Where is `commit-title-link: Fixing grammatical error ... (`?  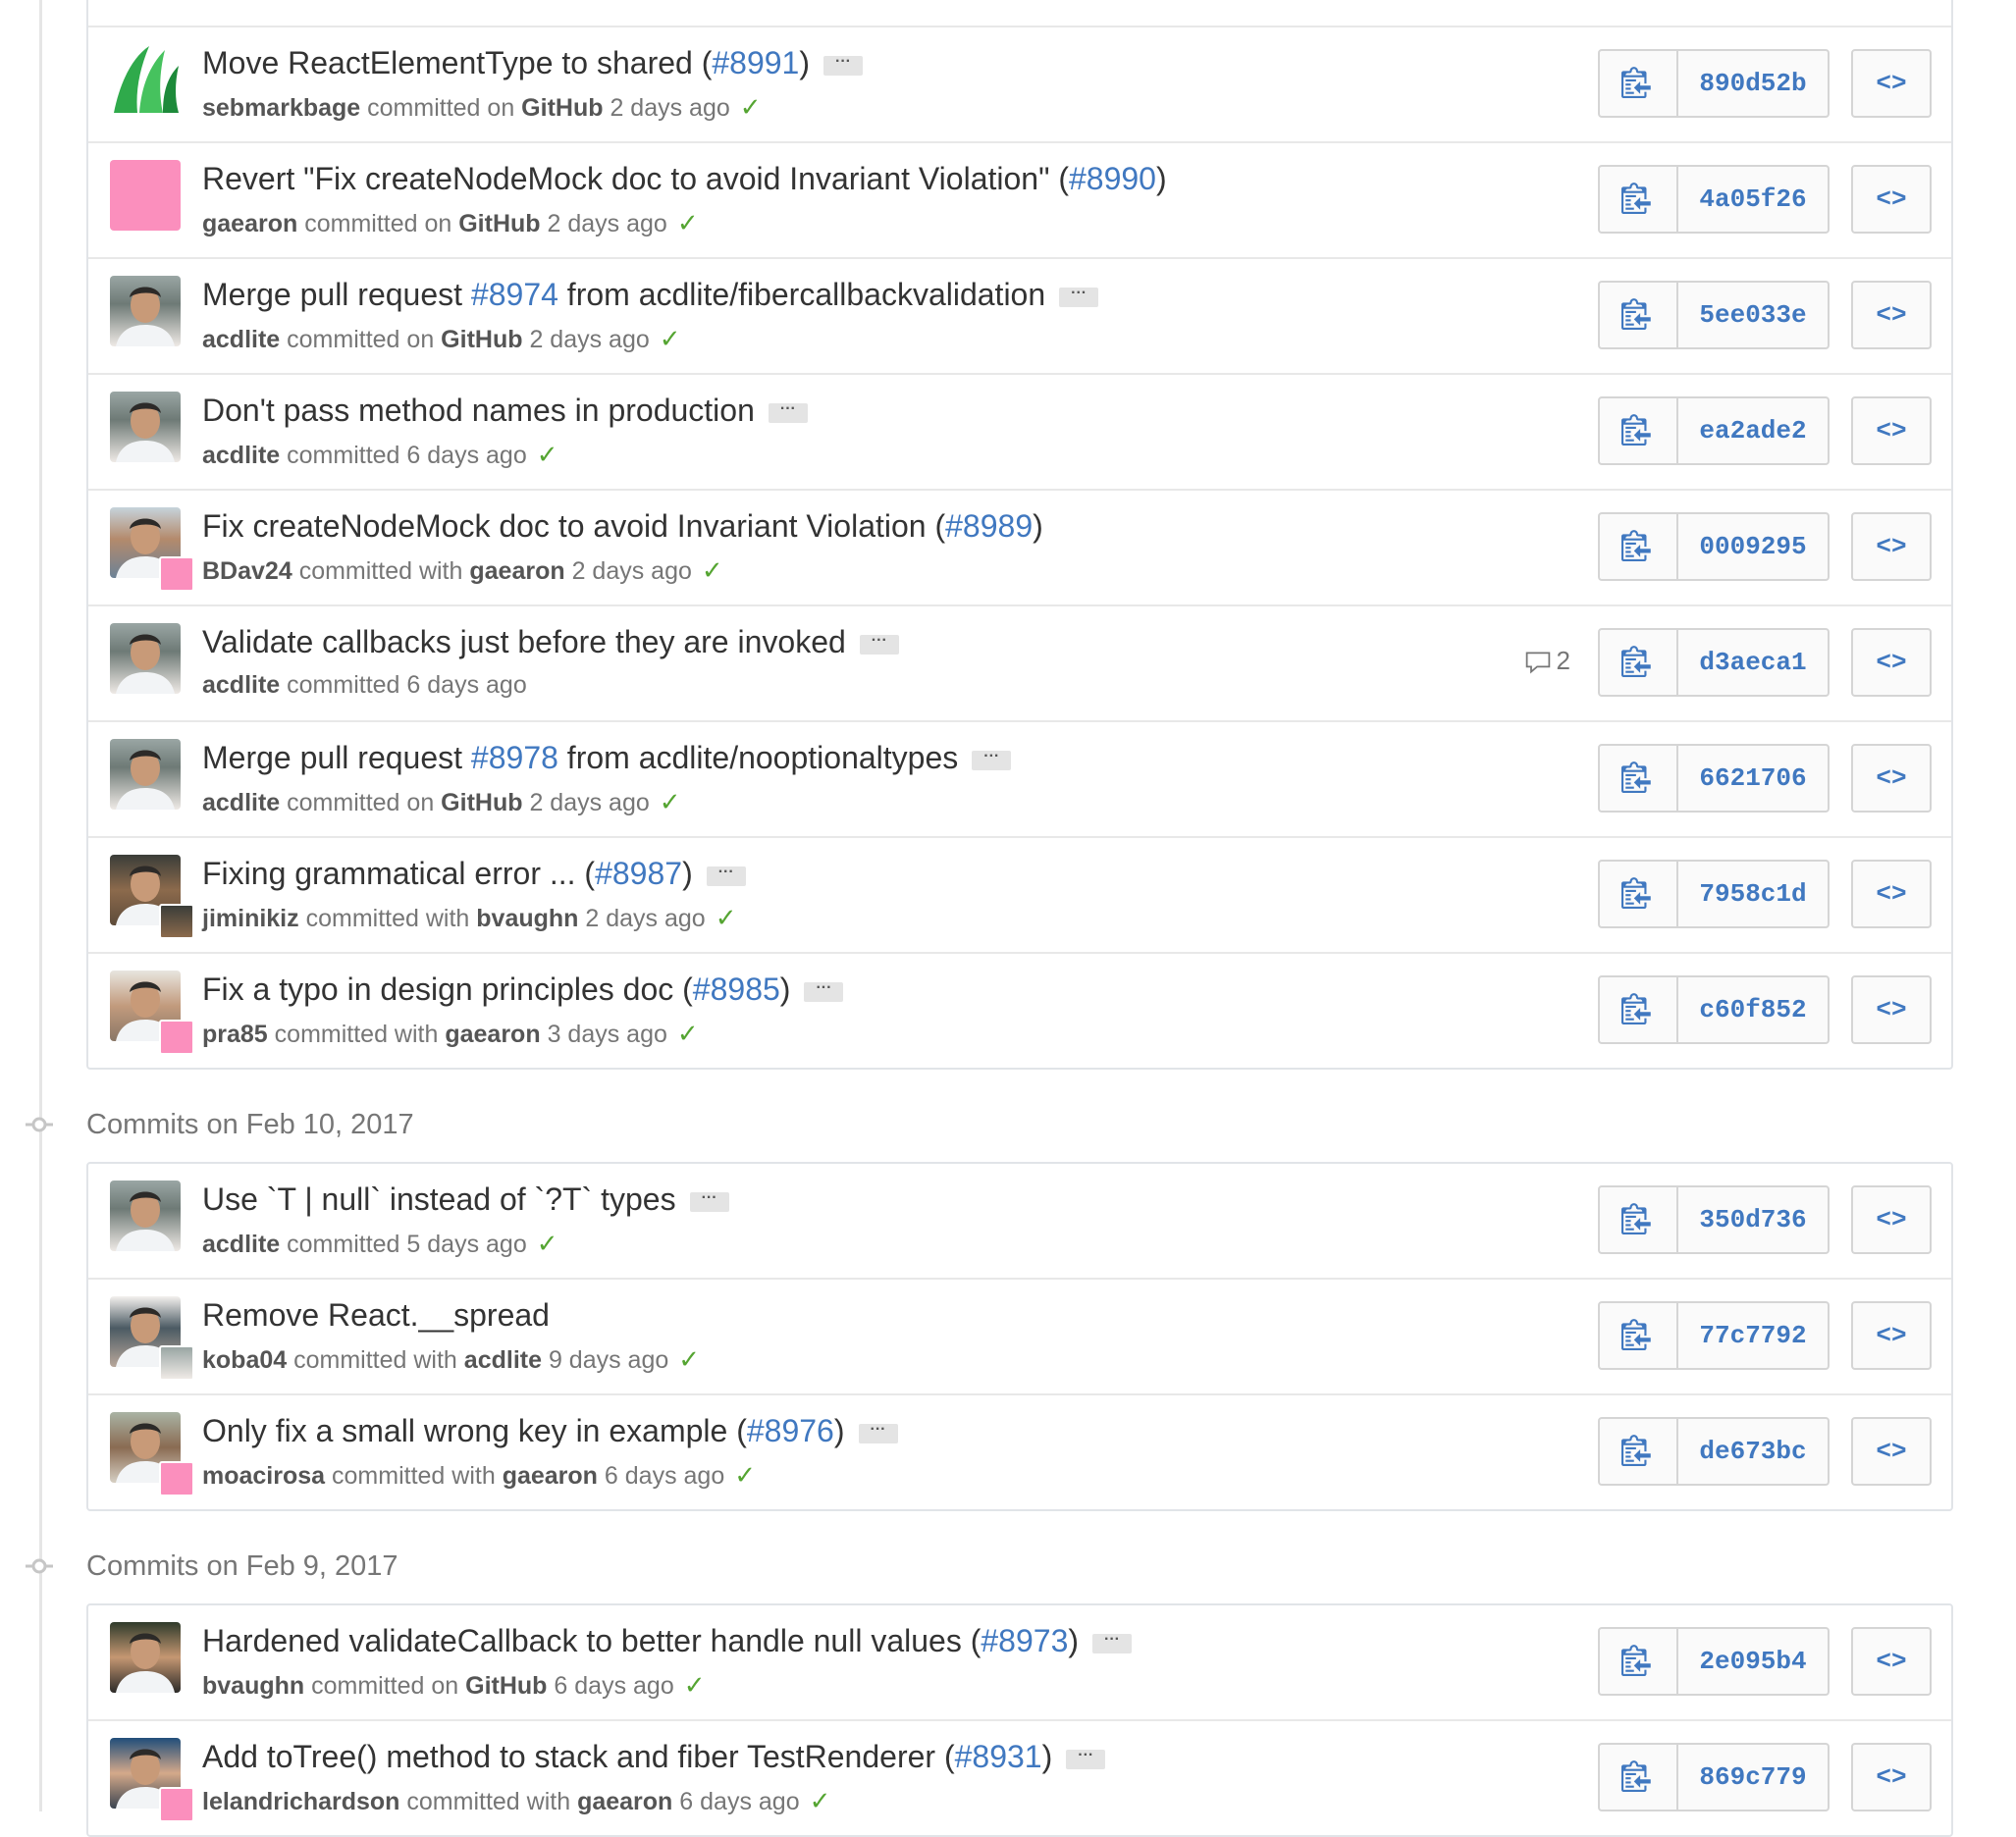 commit-title-link: Fixing grammatical error ... ( is located at coordinates (398, 873).